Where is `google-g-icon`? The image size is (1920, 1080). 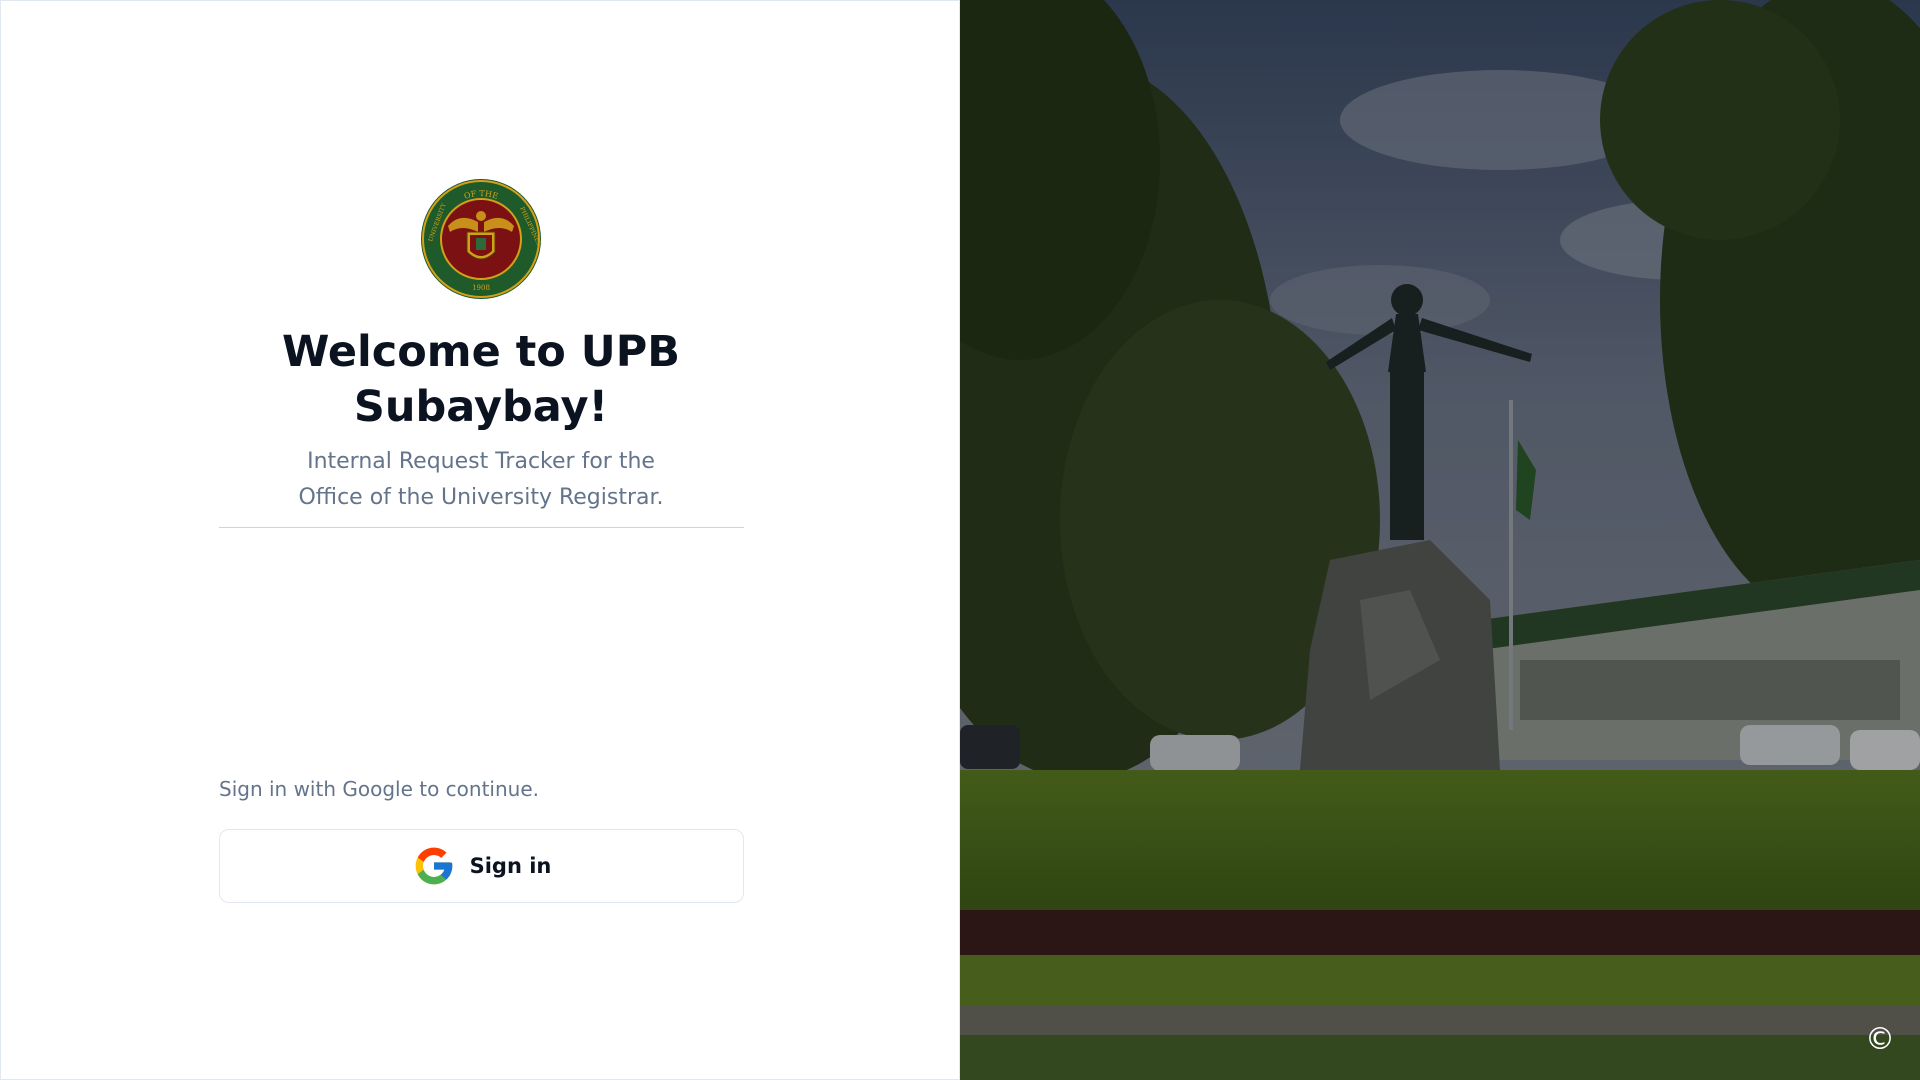 google-g-icon is located at coordinates (433, 866).